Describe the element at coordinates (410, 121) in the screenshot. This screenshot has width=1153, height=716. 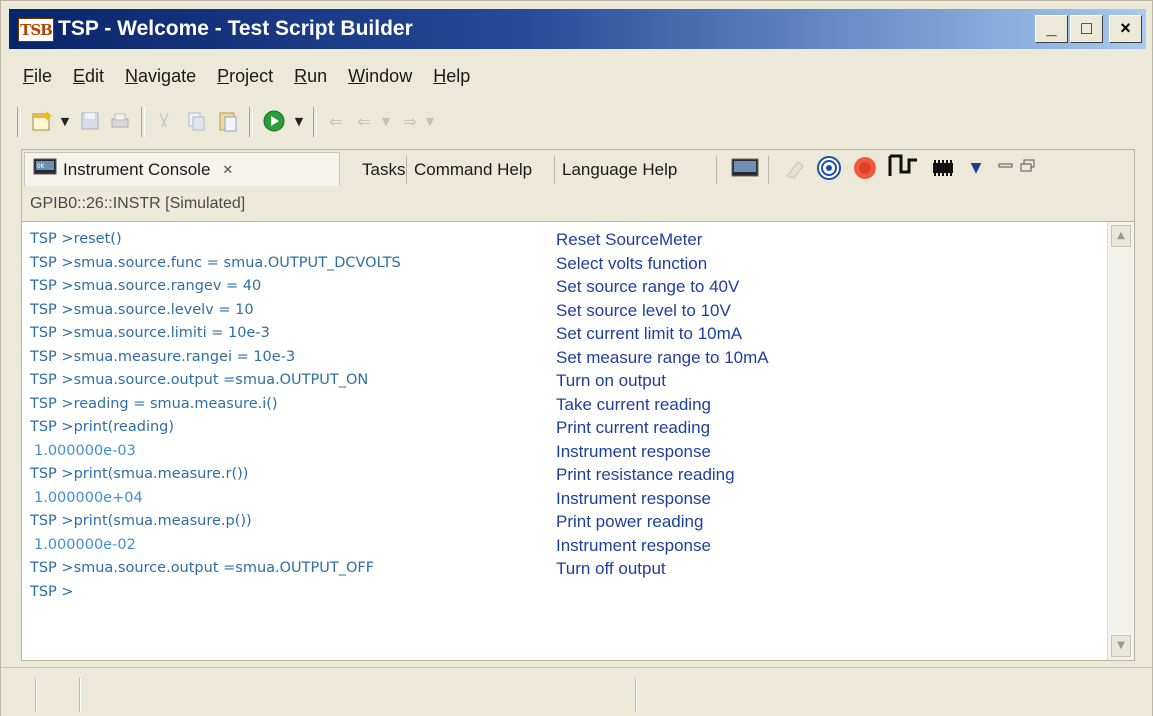
I see `forward-icon: ⇒` at that location.